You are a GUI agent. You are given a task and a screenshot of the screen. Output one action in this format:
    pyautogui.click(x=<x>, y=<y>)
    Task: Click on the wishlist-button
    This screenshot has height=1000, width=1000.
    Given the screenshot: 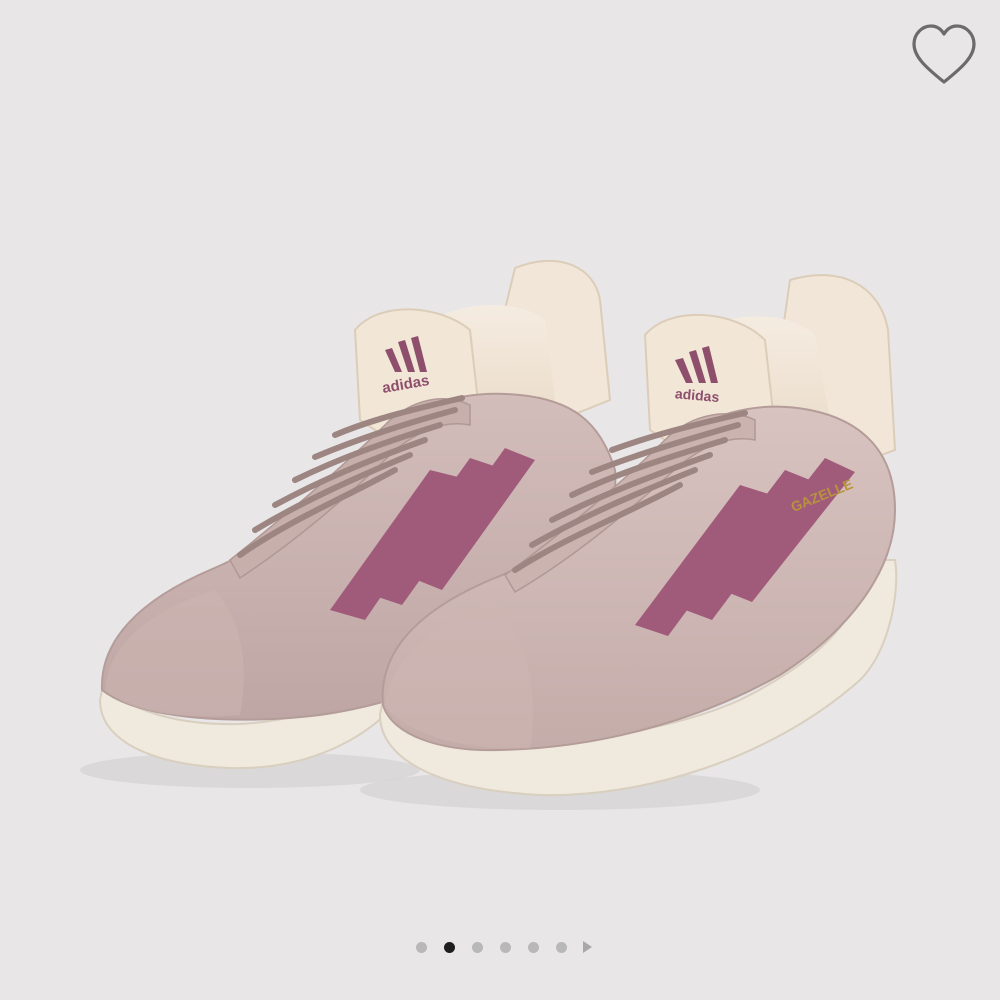 What is the action you would take?
    pyautogui.click(x=944, y=56)
    